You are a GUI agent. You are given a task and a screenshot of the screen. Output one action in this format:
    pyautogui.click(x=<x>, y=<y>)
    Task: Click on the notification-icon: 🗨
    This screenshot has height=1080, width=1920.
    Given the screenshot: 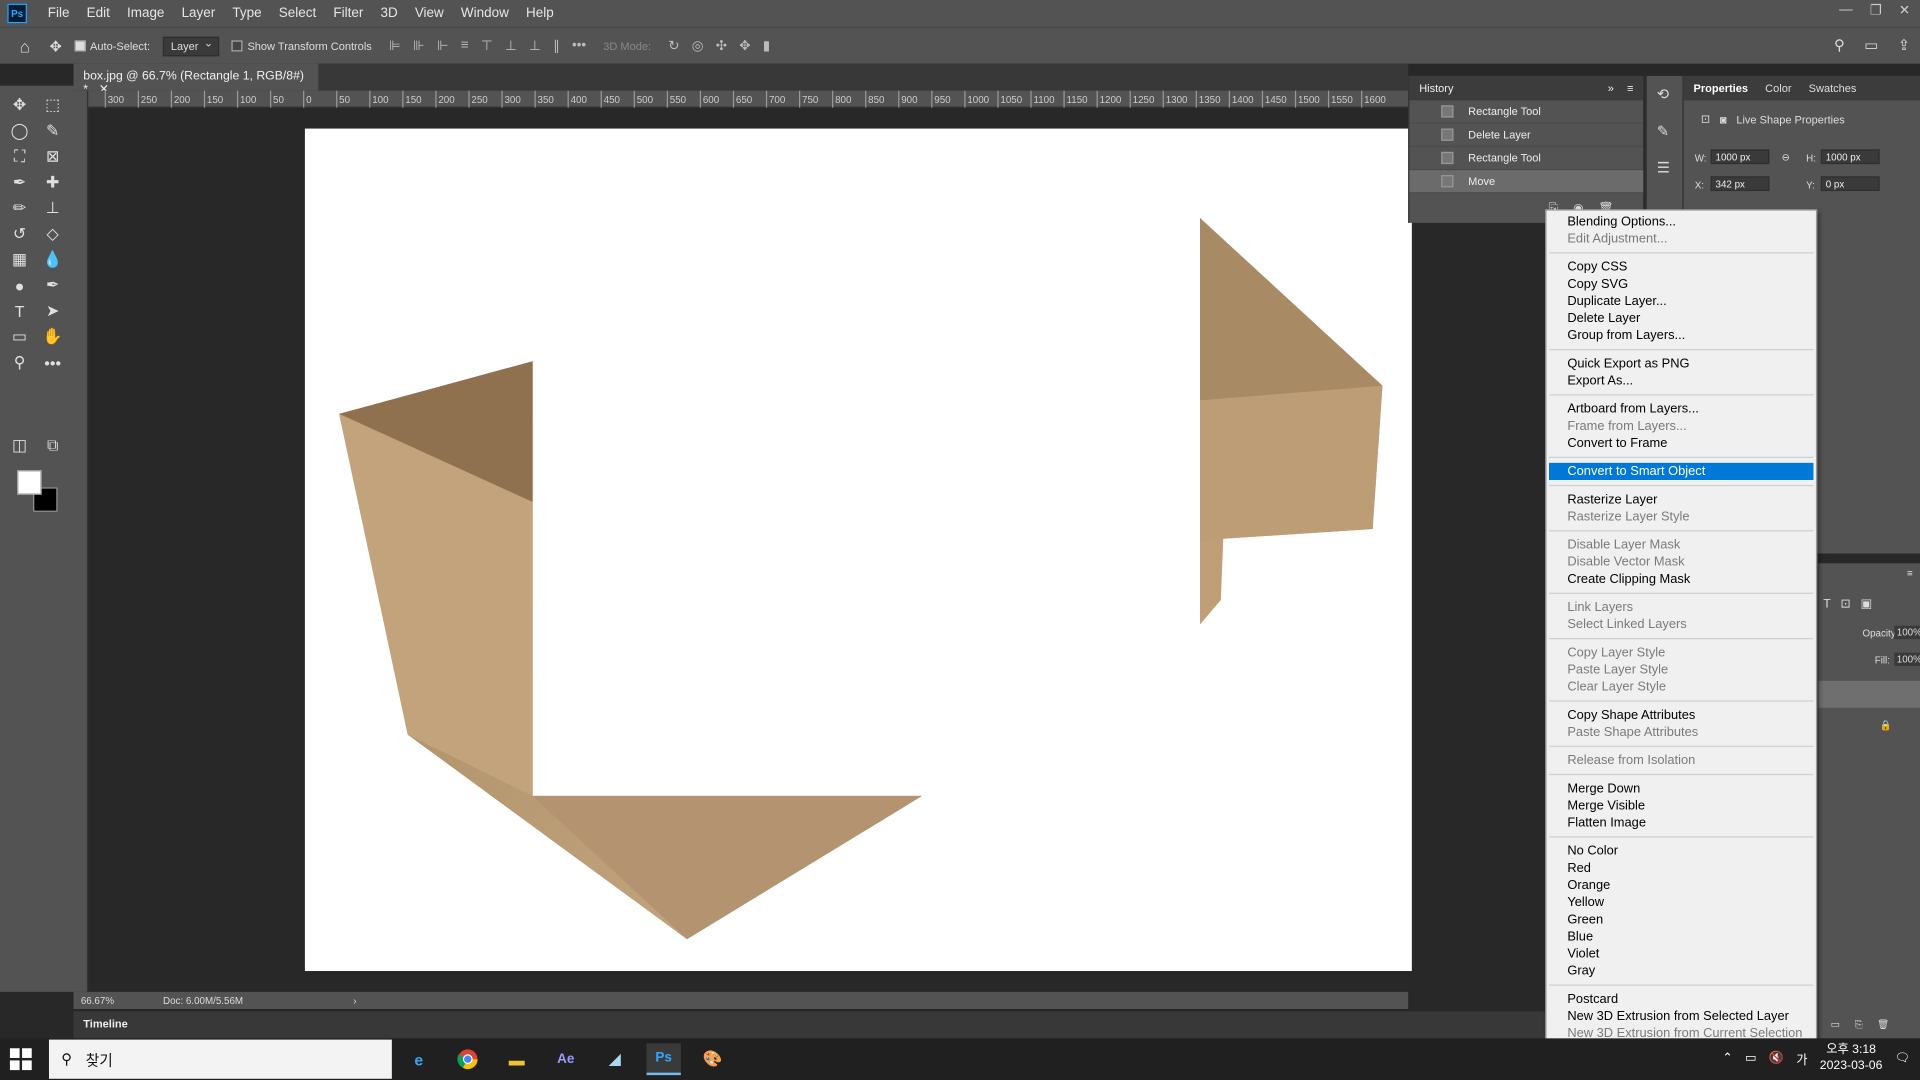 What is the action you would take?
    pyautogui.click(x=1903, y=1057)
    